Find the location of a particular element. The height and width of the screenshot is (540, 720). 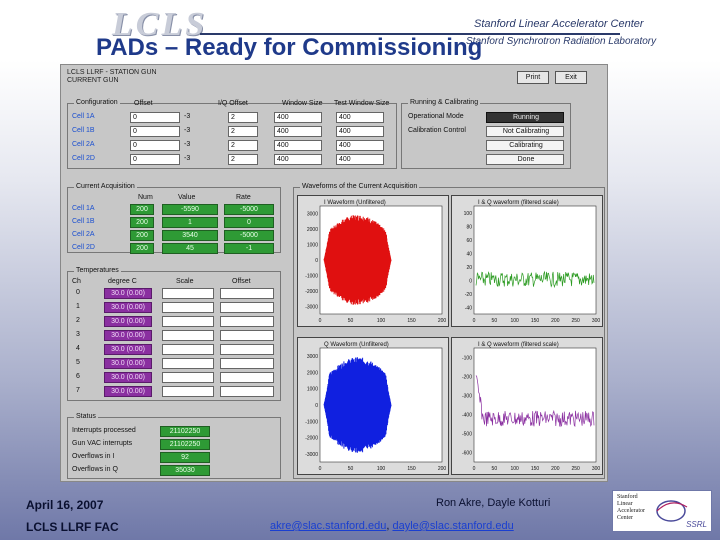

temperature-channel: 0 is located at coordinates (78, 292).